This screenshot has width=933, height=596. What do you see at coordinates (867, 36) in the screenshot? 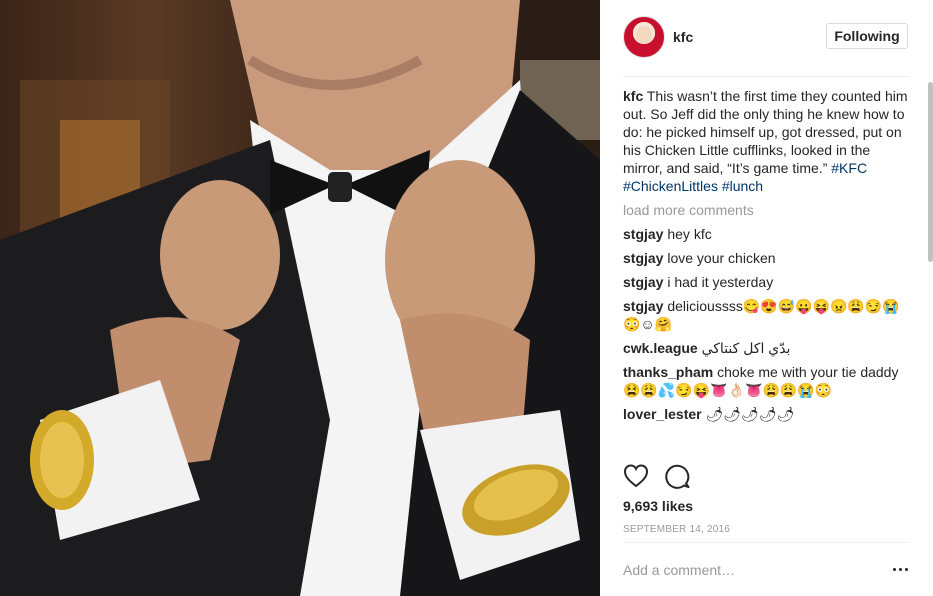
I see `following-button: Following` at bounding box center [867, 36].